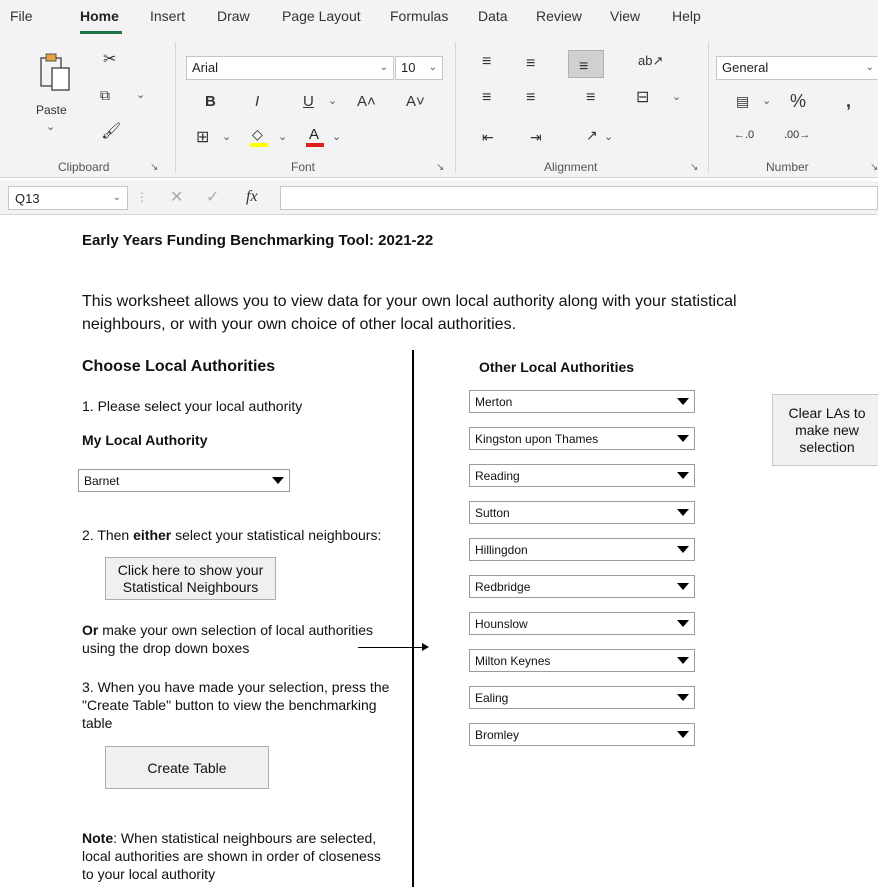 The width and height of the screenshot is (878, 887). What do you see at coordinates (676, 97) in the screenshot?
I see `merge-options-chevron-icon: ⌄` at bounding box center [676, 97].